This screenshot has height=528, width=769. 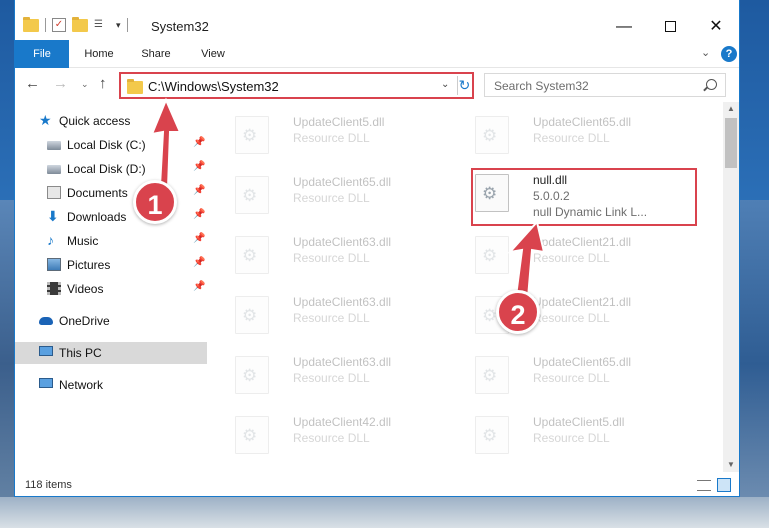 What do you see at coordinates (99, 54) in the screenshot?
I see `tab-home: Home` at bounding box center [99, 54].